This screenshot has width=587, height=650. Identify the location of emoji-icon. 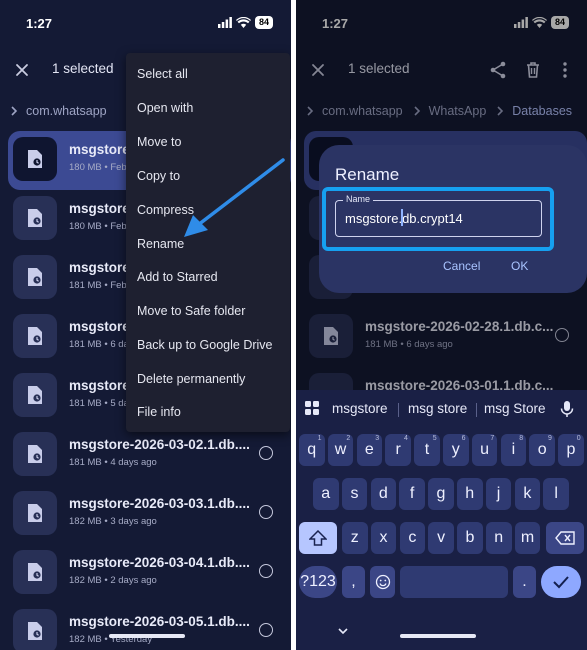
(382, 582).